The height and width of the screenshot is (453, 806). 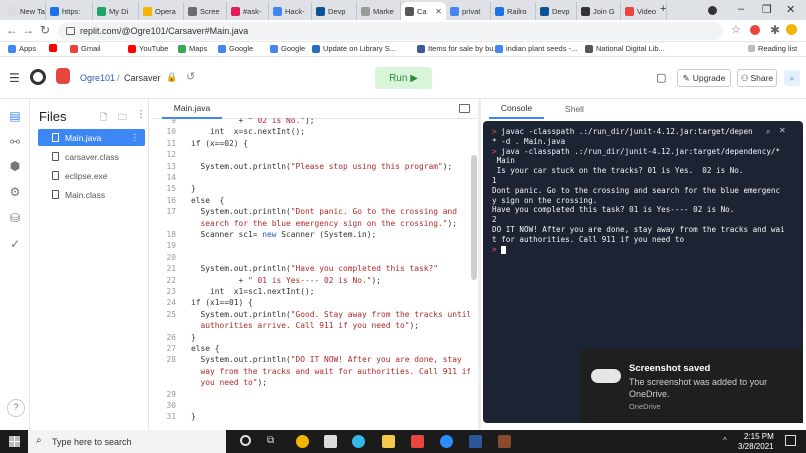 I want to click on avatar, so click(x=791, y=29).